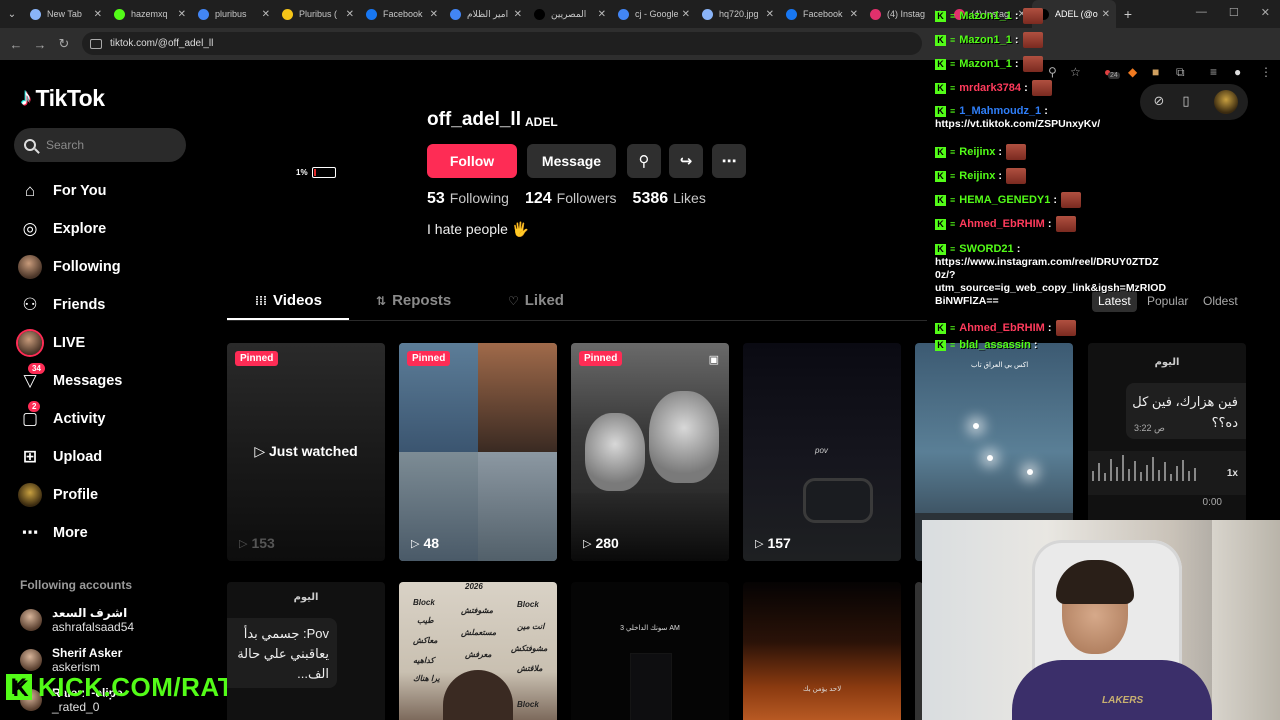 The image size is (1280, 720). Describe the element at coordinates (62, 229) in the screenshot. I see `sidebar-item-explore: ◎ Explore` at that location.